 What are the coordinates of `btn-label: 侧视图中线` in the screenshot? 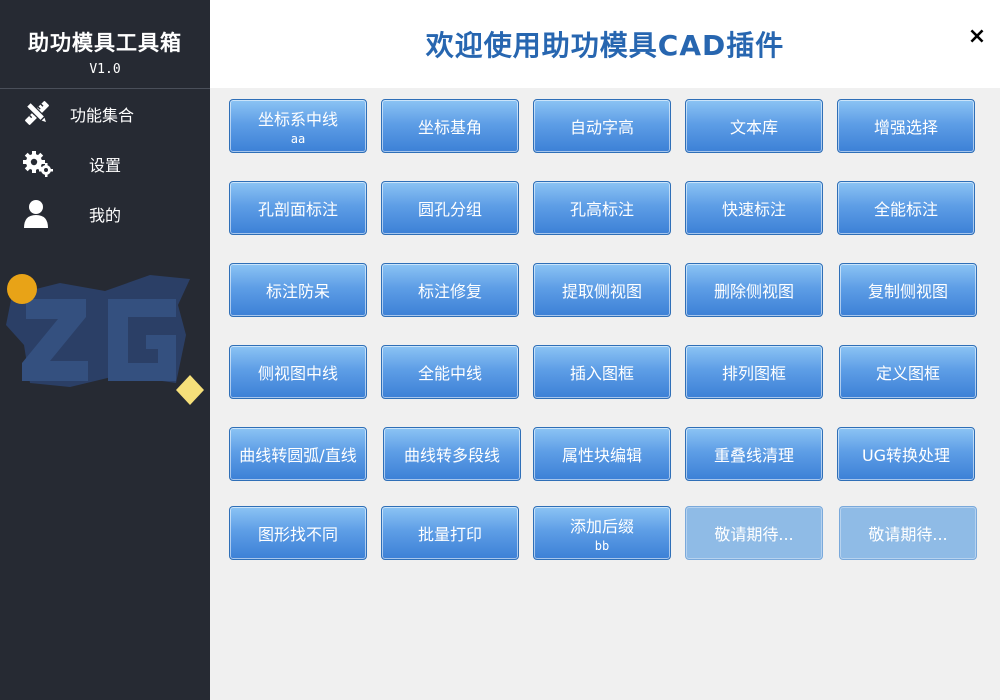 It's located at (297, 373).